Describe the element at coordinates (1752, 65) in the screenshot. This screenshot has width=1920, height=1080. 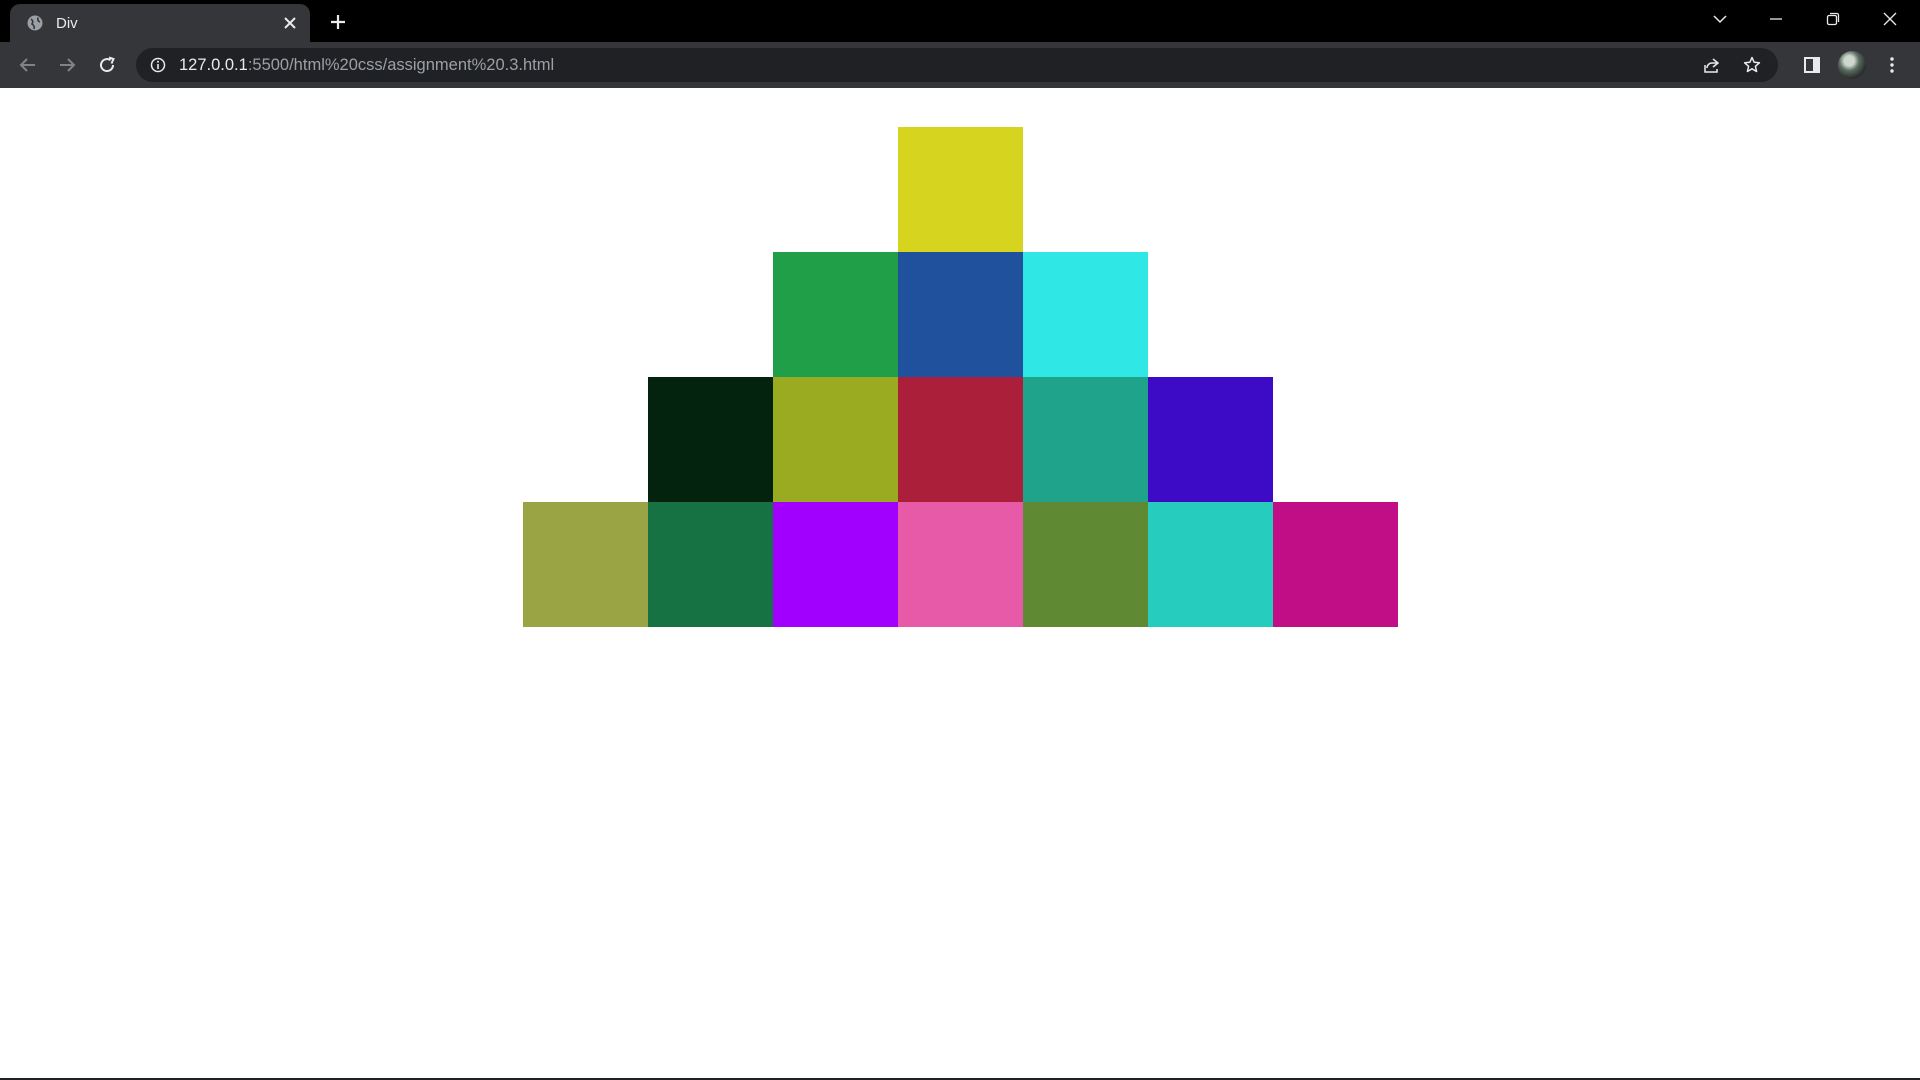
I see `star-icon` at that location.